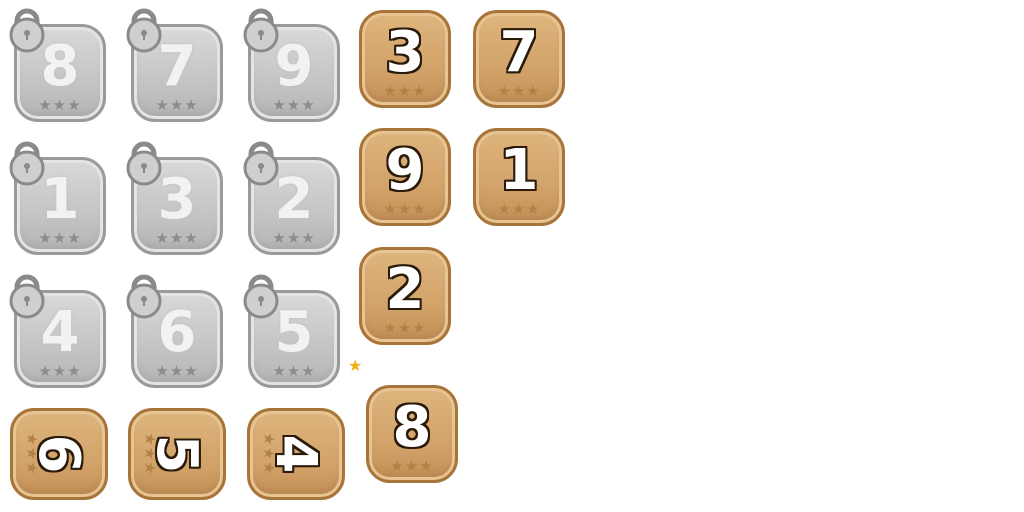  I want to click on level-number: 3, so click(405, 52).